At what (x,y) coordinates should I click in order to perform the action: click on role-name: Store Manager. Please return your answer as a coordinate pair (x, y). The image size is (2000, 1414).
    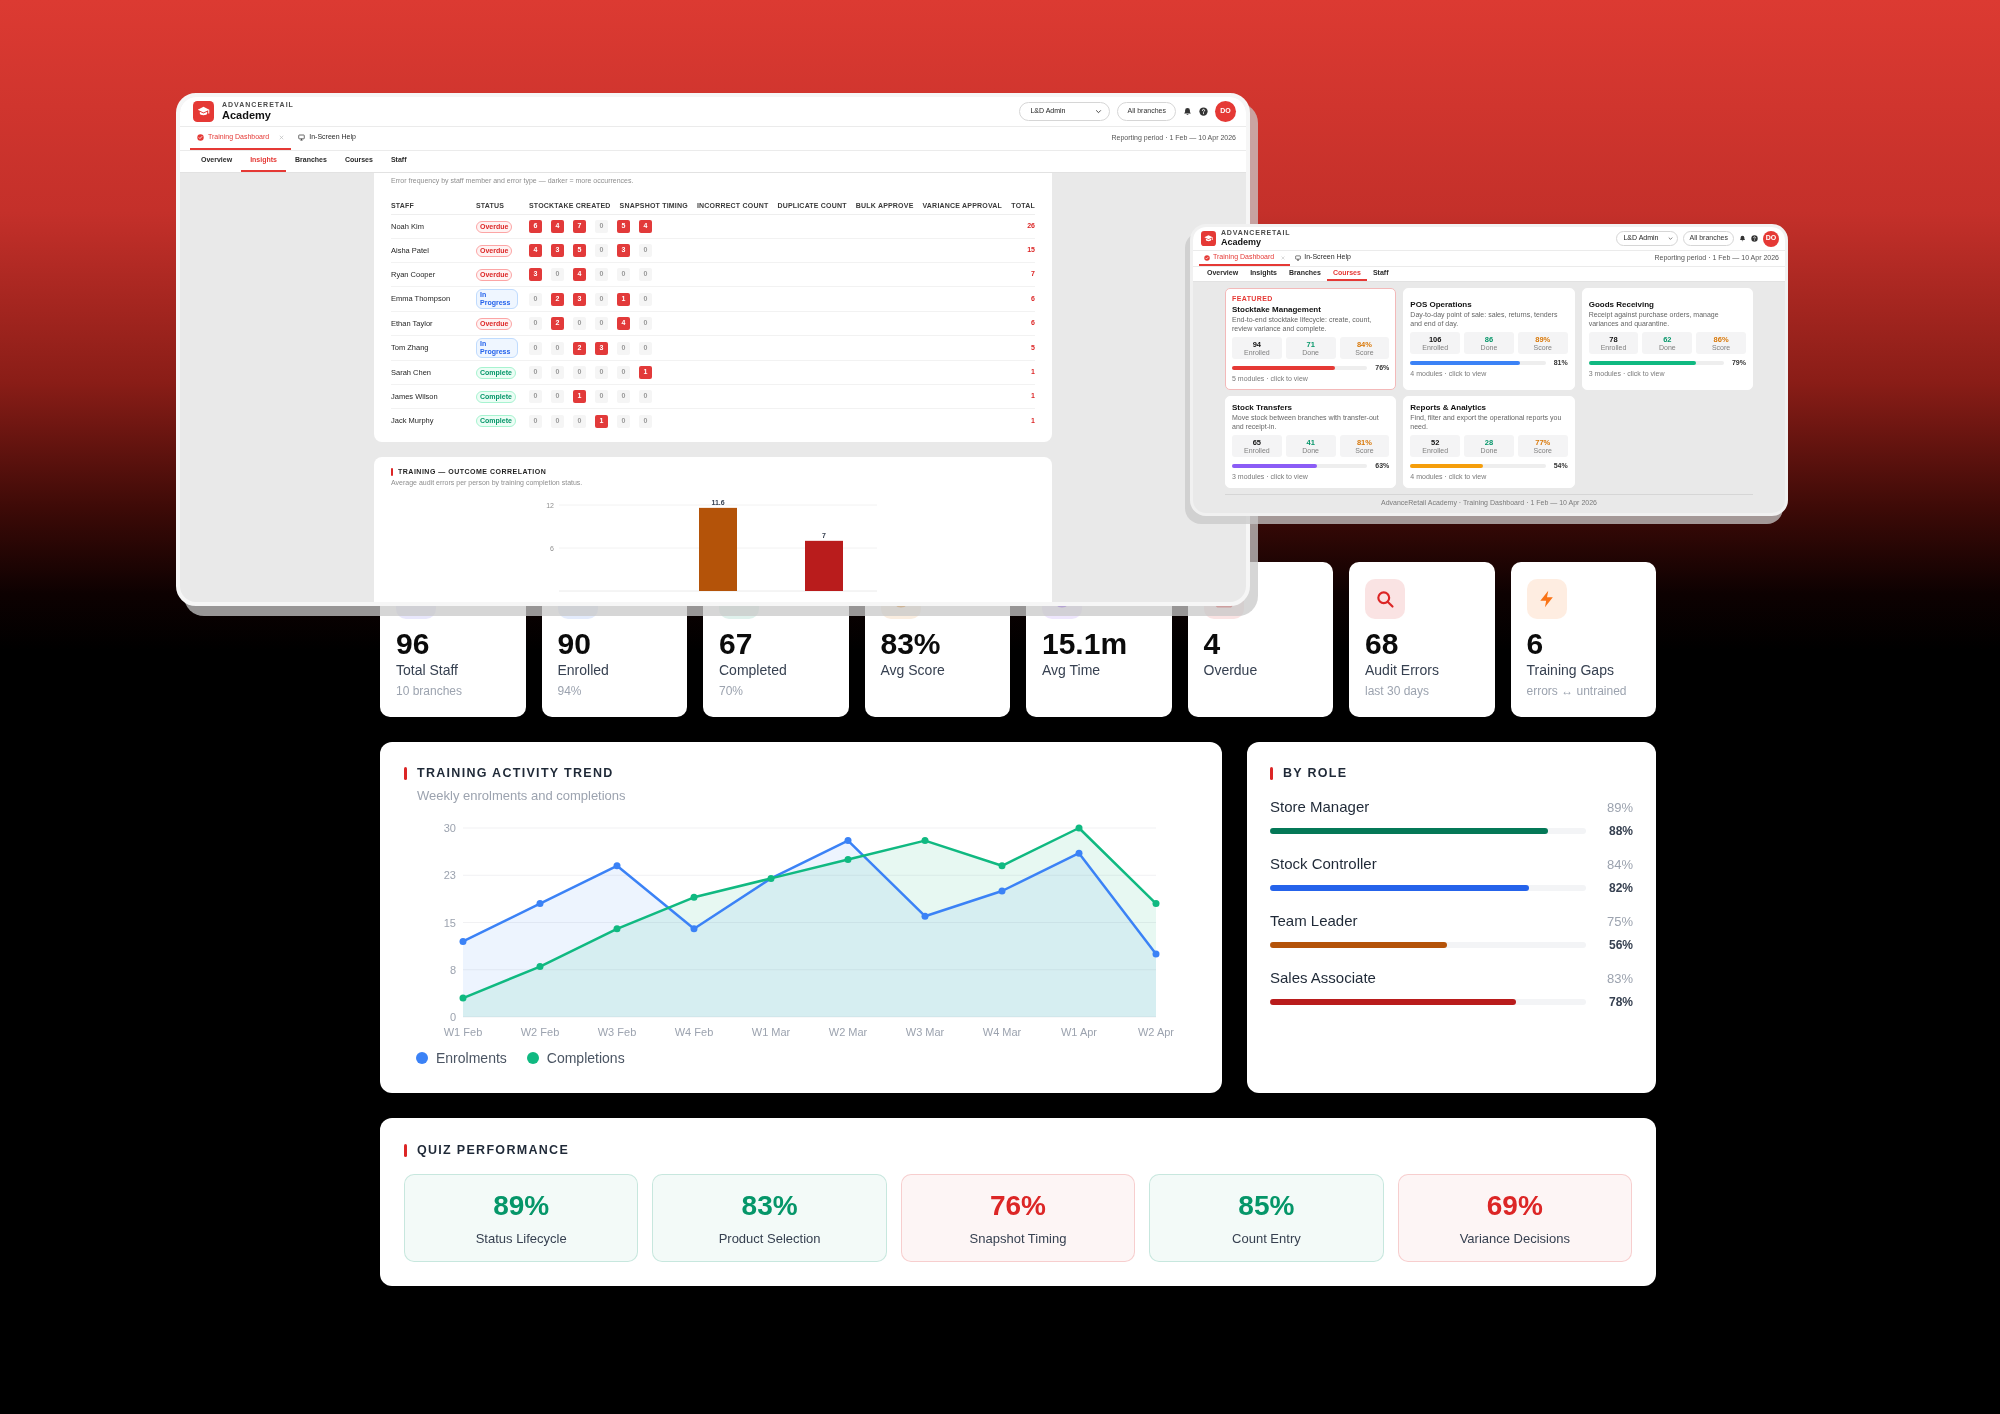
    Looking at the image, I should click on (1320, 807).